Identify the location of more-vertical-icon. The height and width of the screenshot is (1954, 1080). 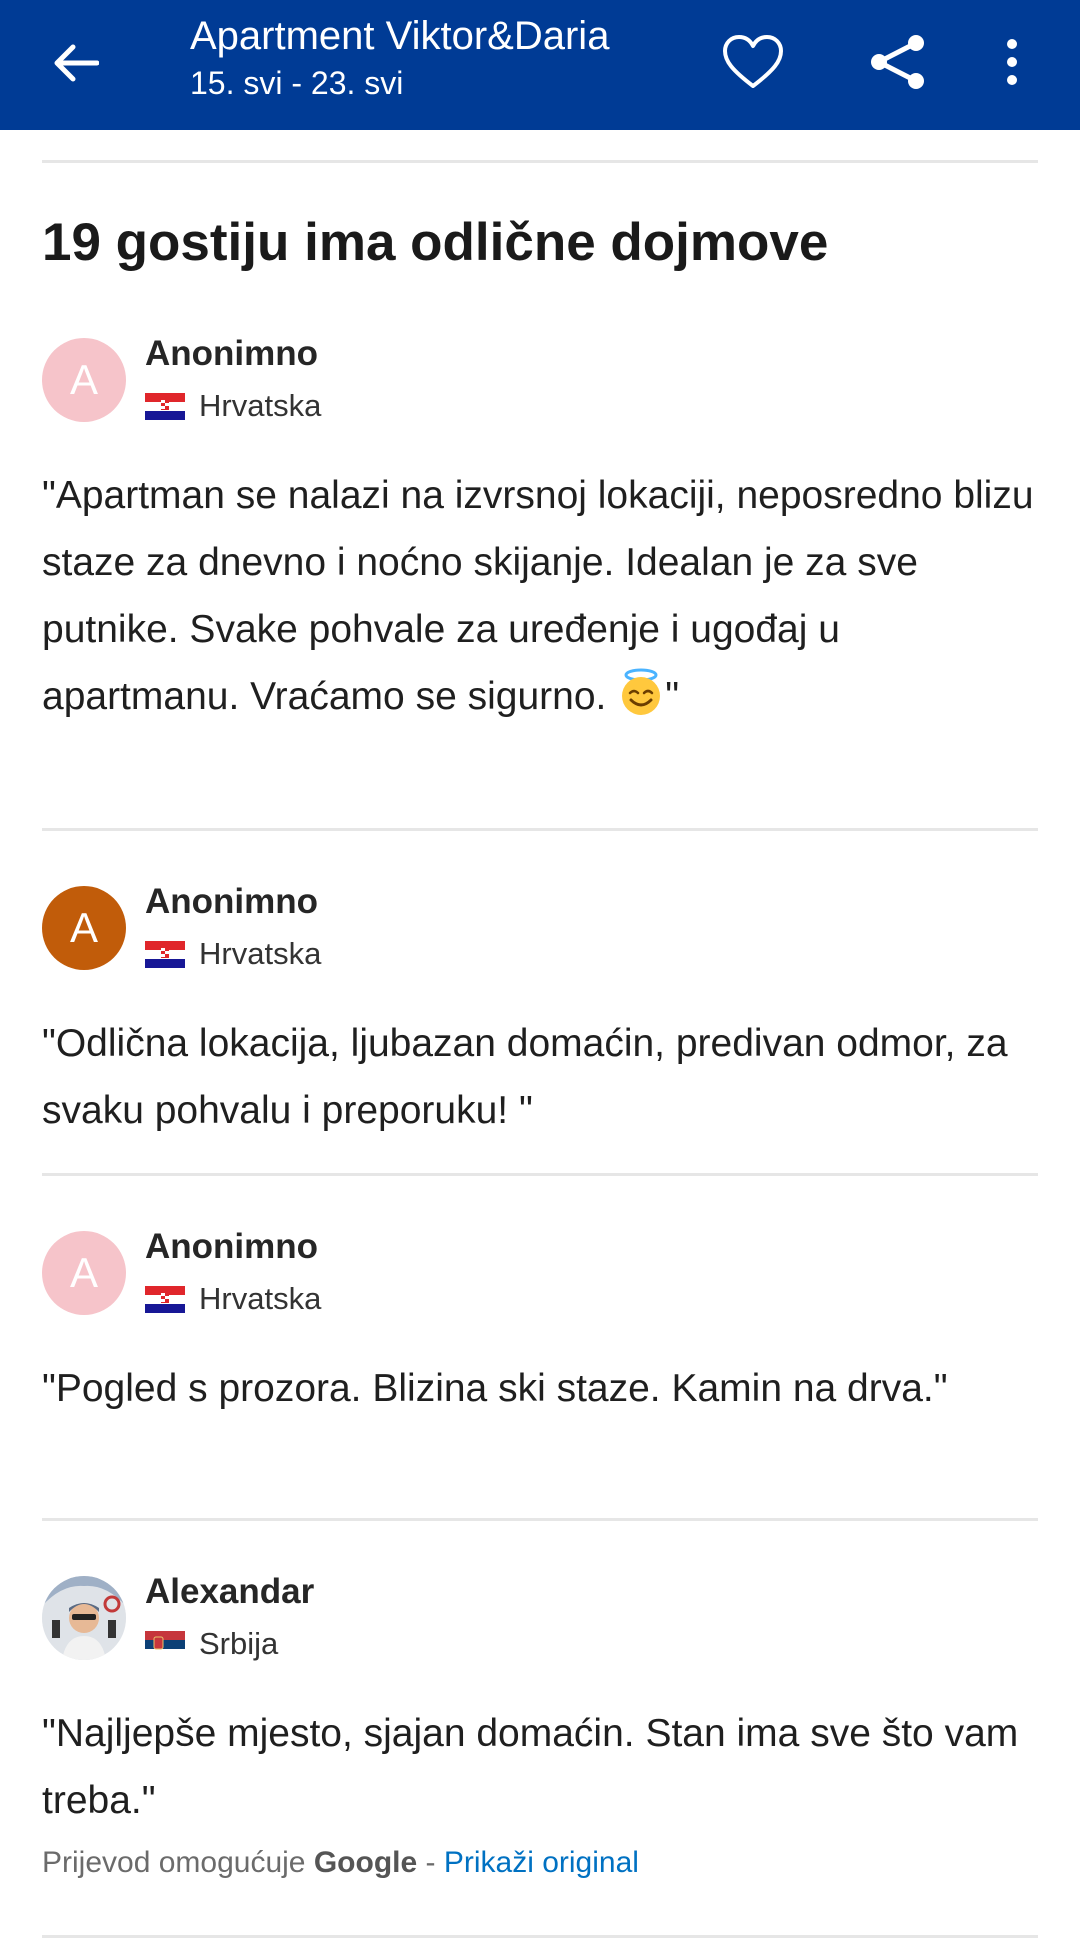
(1012, 62).